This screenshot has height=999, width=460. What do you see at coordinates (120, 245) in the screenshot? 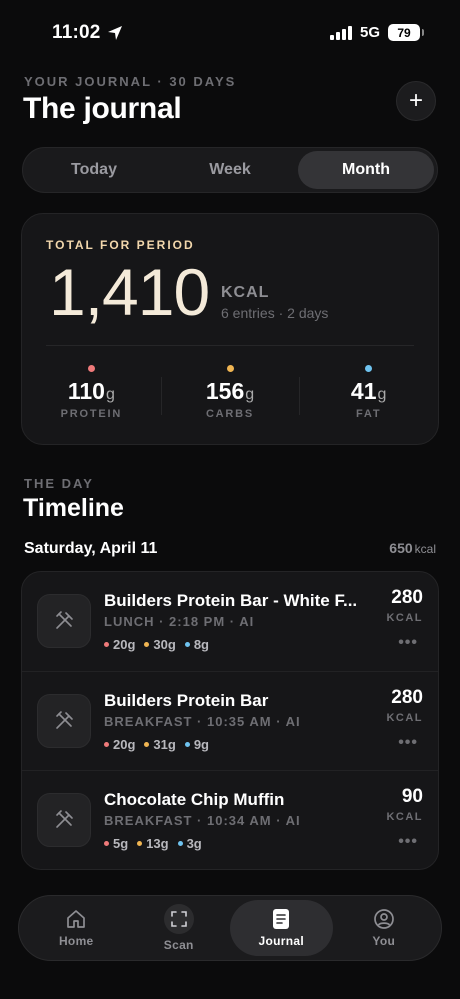
I see `summary-eyebrow: TOTAL FOR PERIOD` at bounding box center [120, 245].